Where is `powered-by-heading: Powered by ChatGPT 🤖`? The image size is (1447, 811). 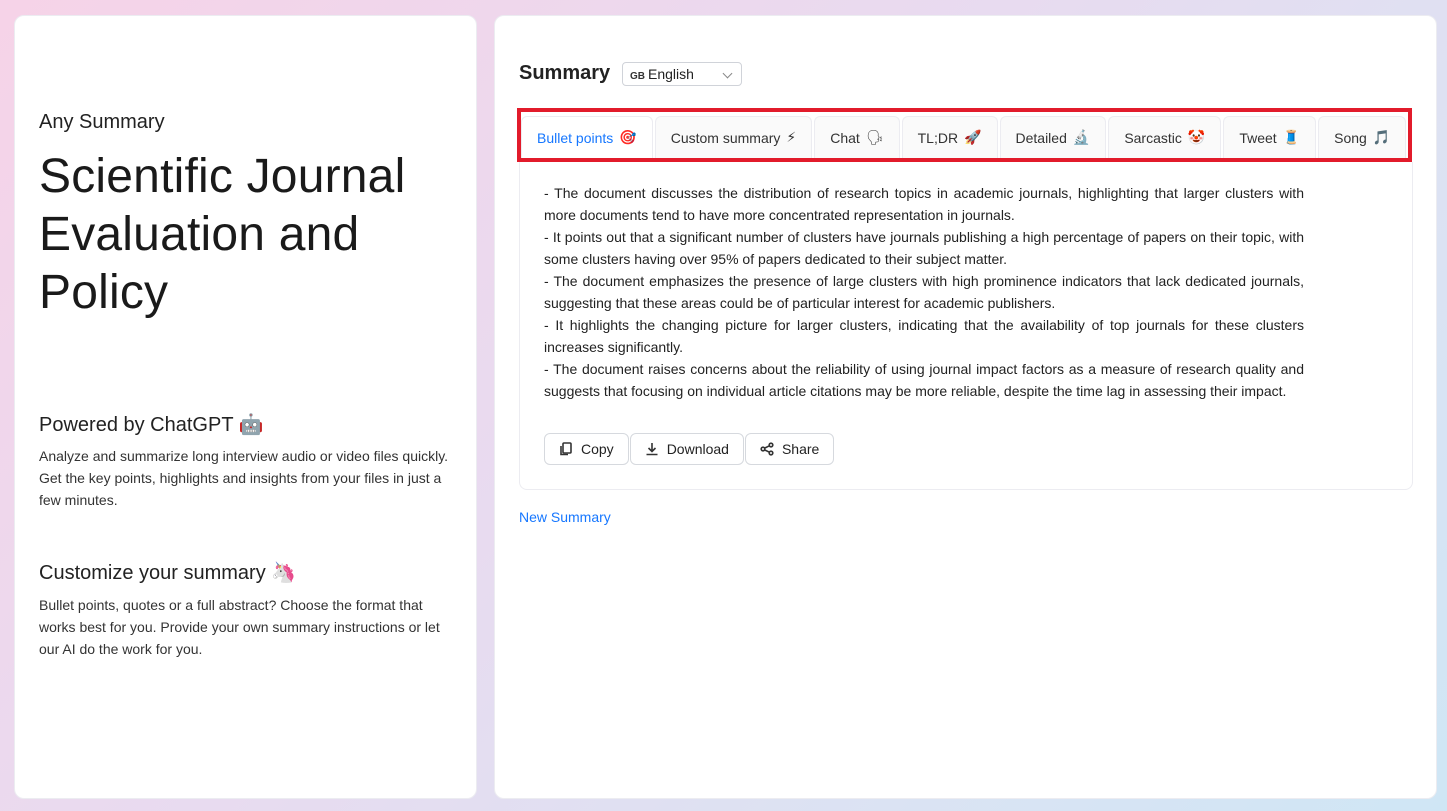
powered-by-heading: Powered by ChatGPT 🤖 is located at coordinates (151, 425).